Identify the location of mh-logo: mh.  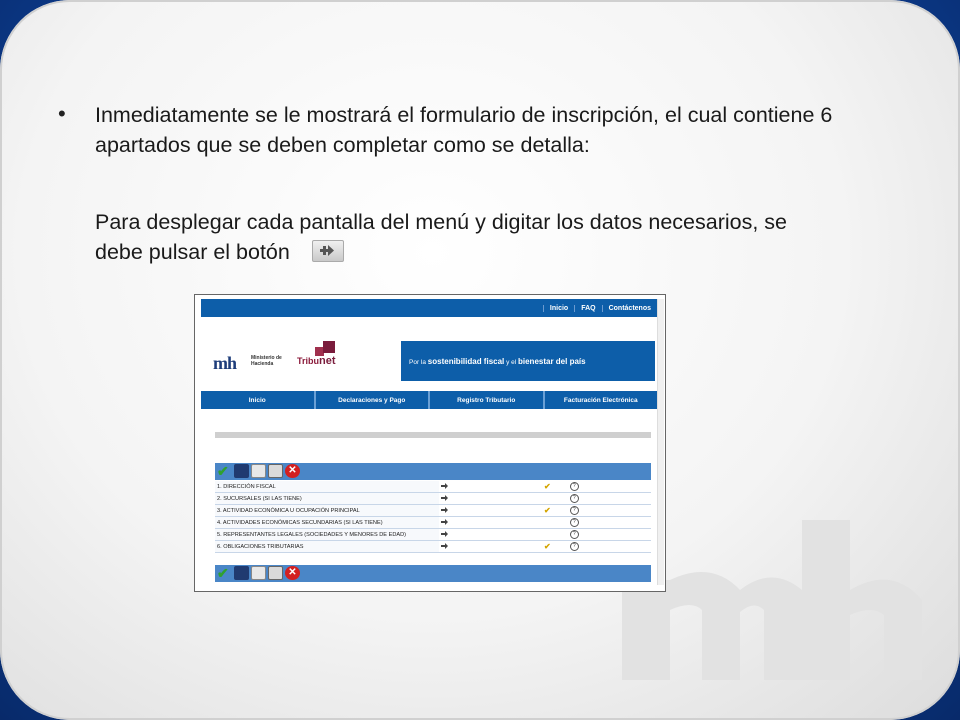
(225, 363).